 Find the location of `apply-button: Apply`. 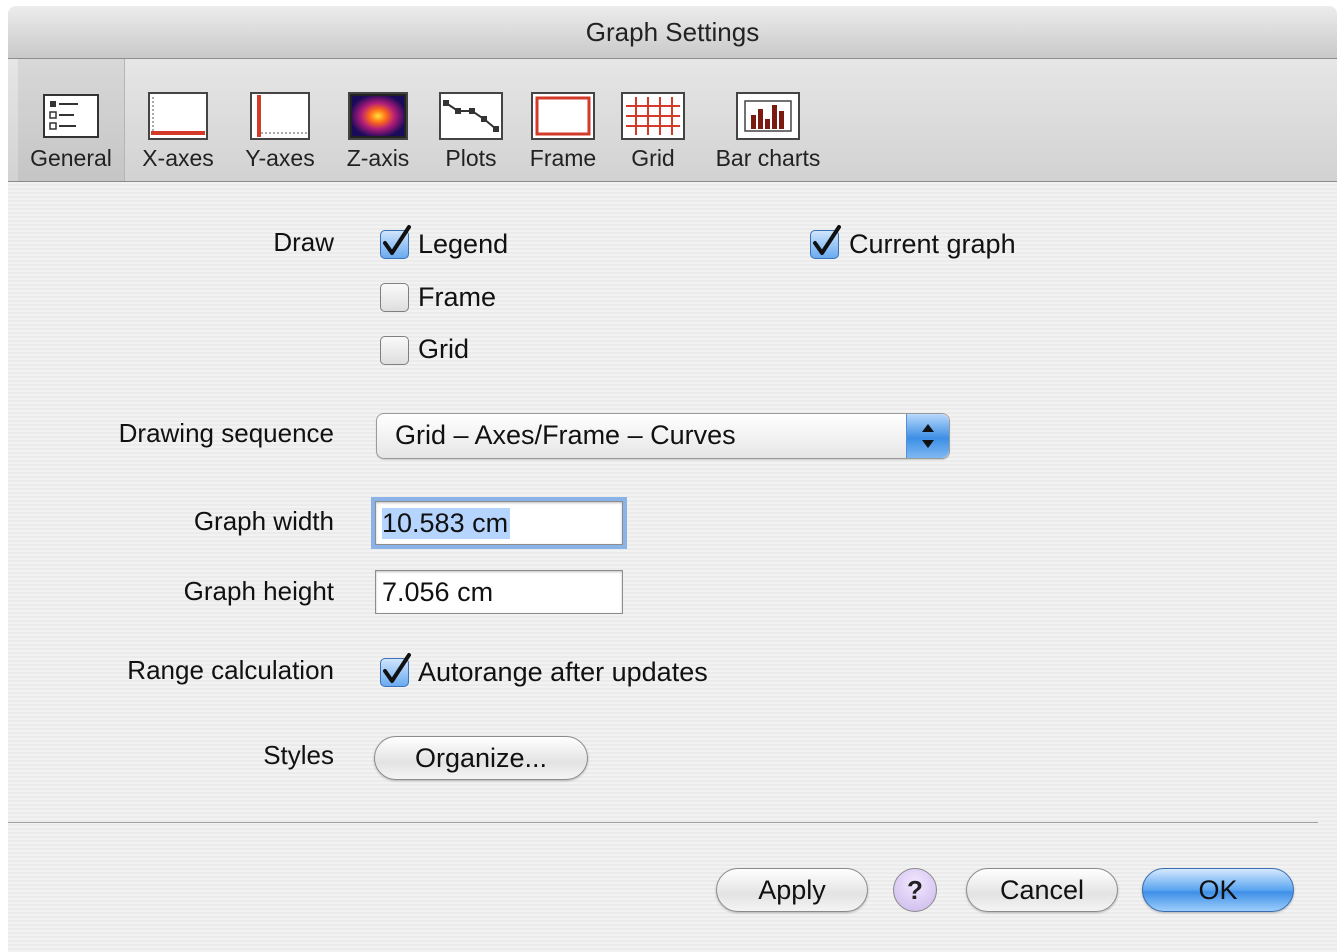

apply-button: Apply is located at coordinates (792, 890).